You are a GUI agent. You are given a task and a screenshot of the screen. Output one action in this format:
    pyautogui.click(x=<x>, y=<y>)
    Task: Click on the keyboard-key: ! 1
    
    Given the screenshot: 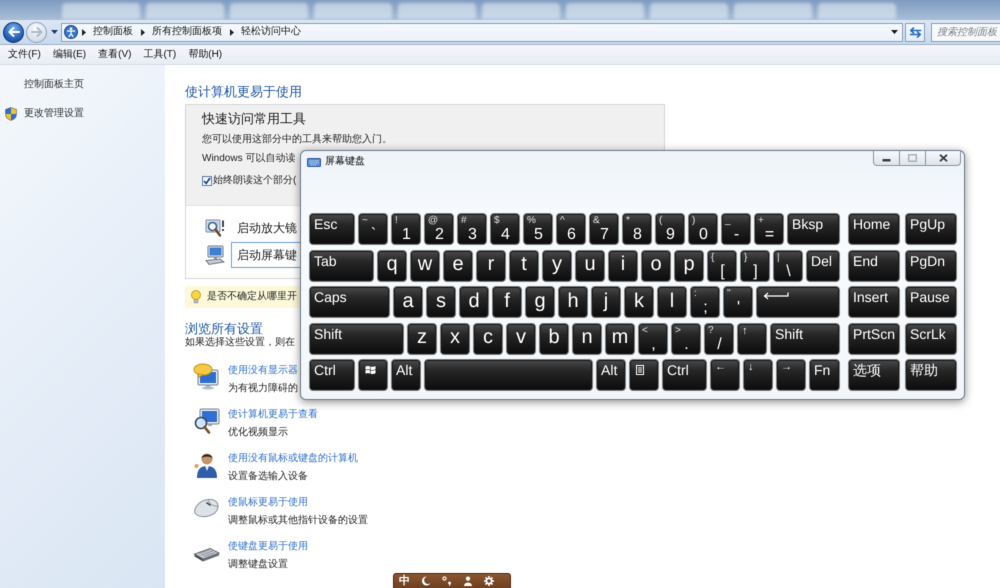 What is the action you would take?
    pyautogui.click(x=406, y=229)
    